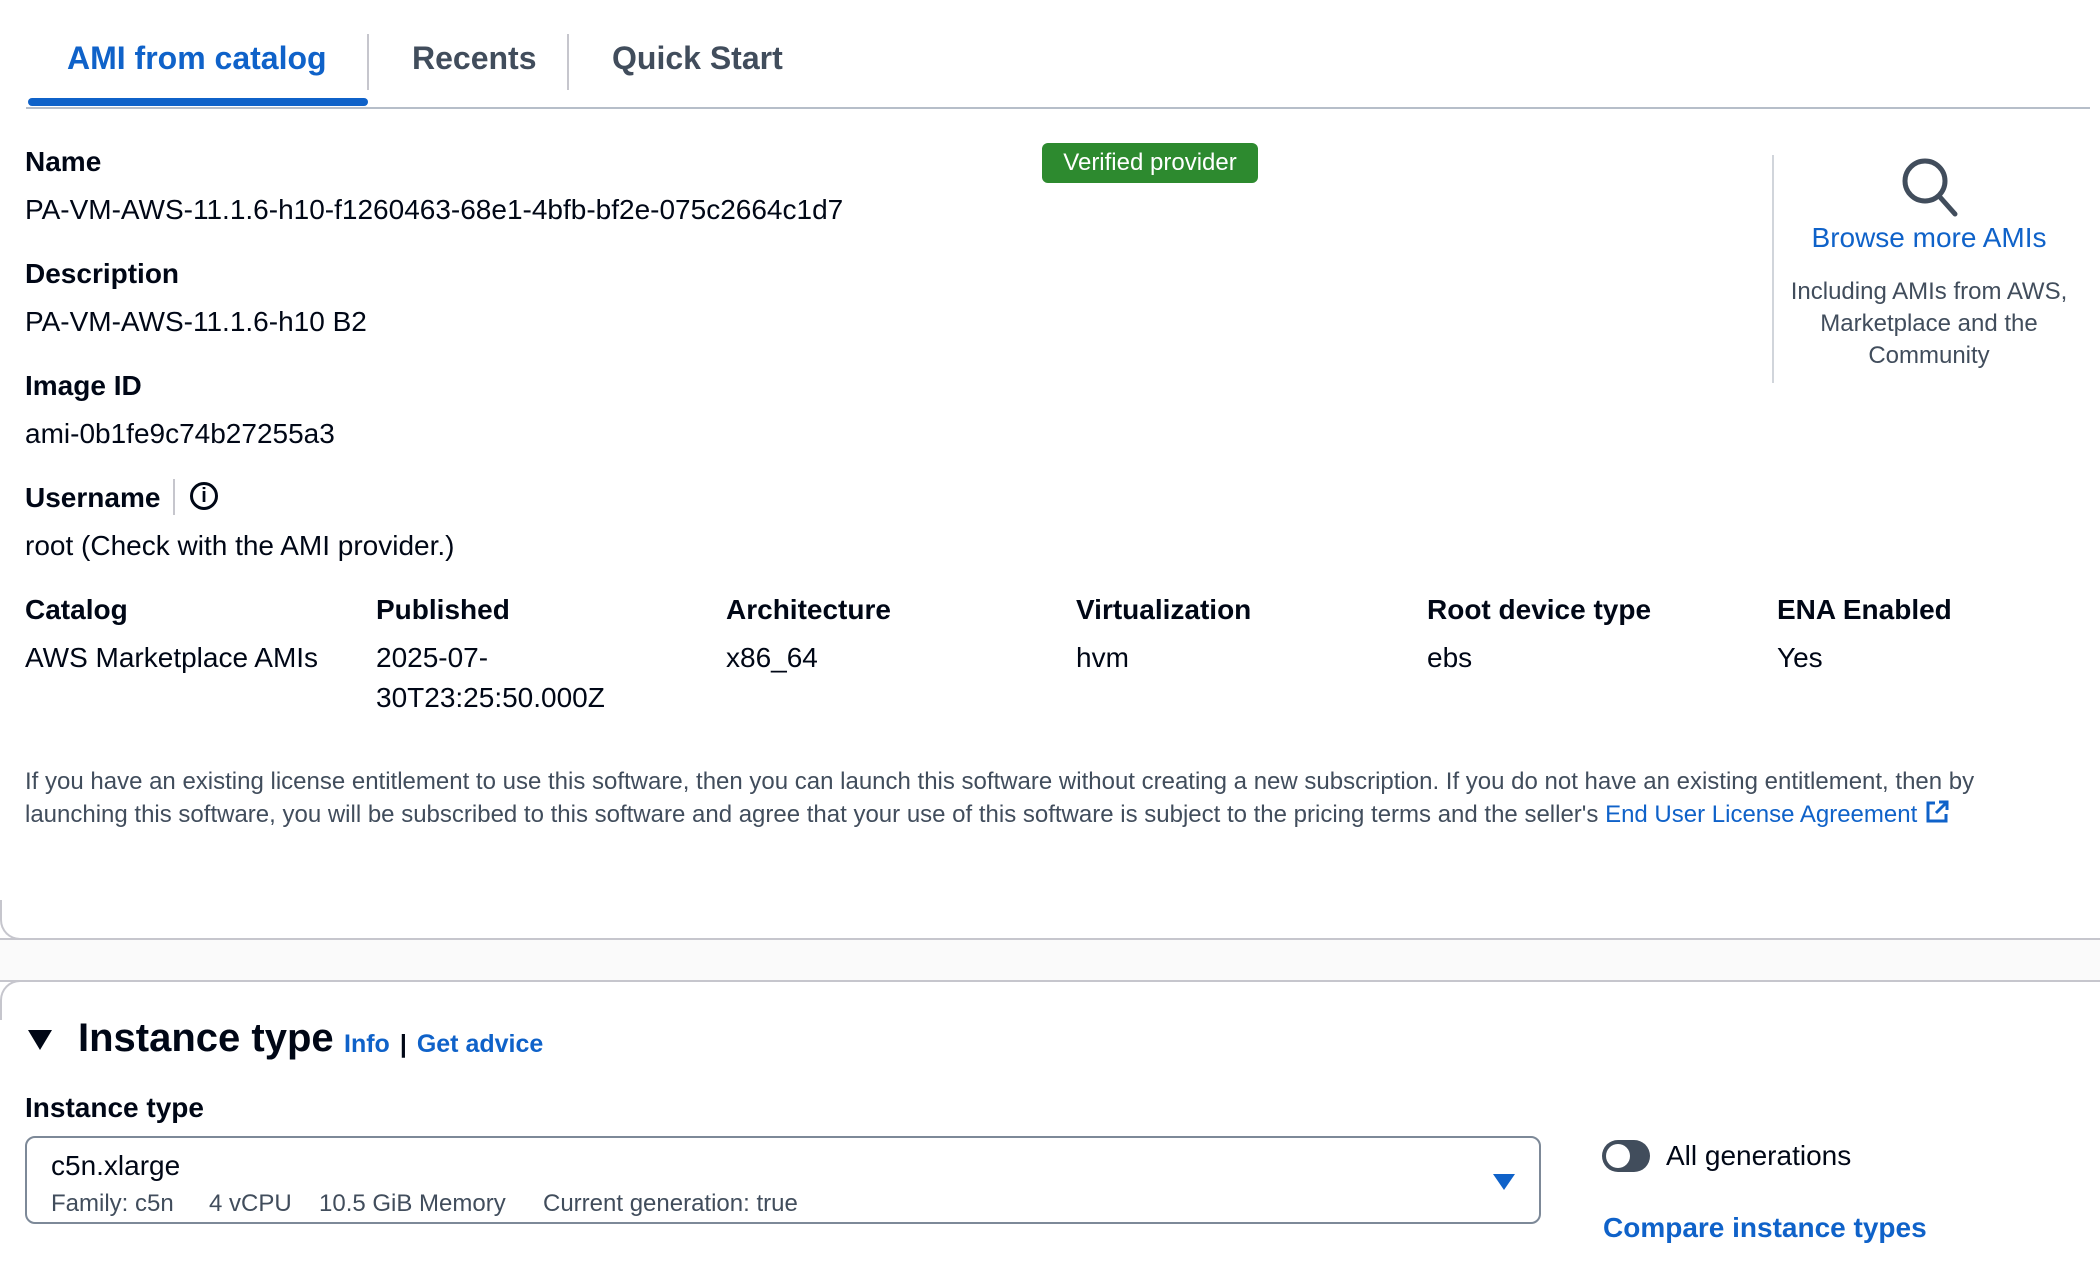  What do you see at coordinates (114, 1107) in the screenshot?
I see `instance-type-field-label: Instance type` at bounding box center [114, 1107].